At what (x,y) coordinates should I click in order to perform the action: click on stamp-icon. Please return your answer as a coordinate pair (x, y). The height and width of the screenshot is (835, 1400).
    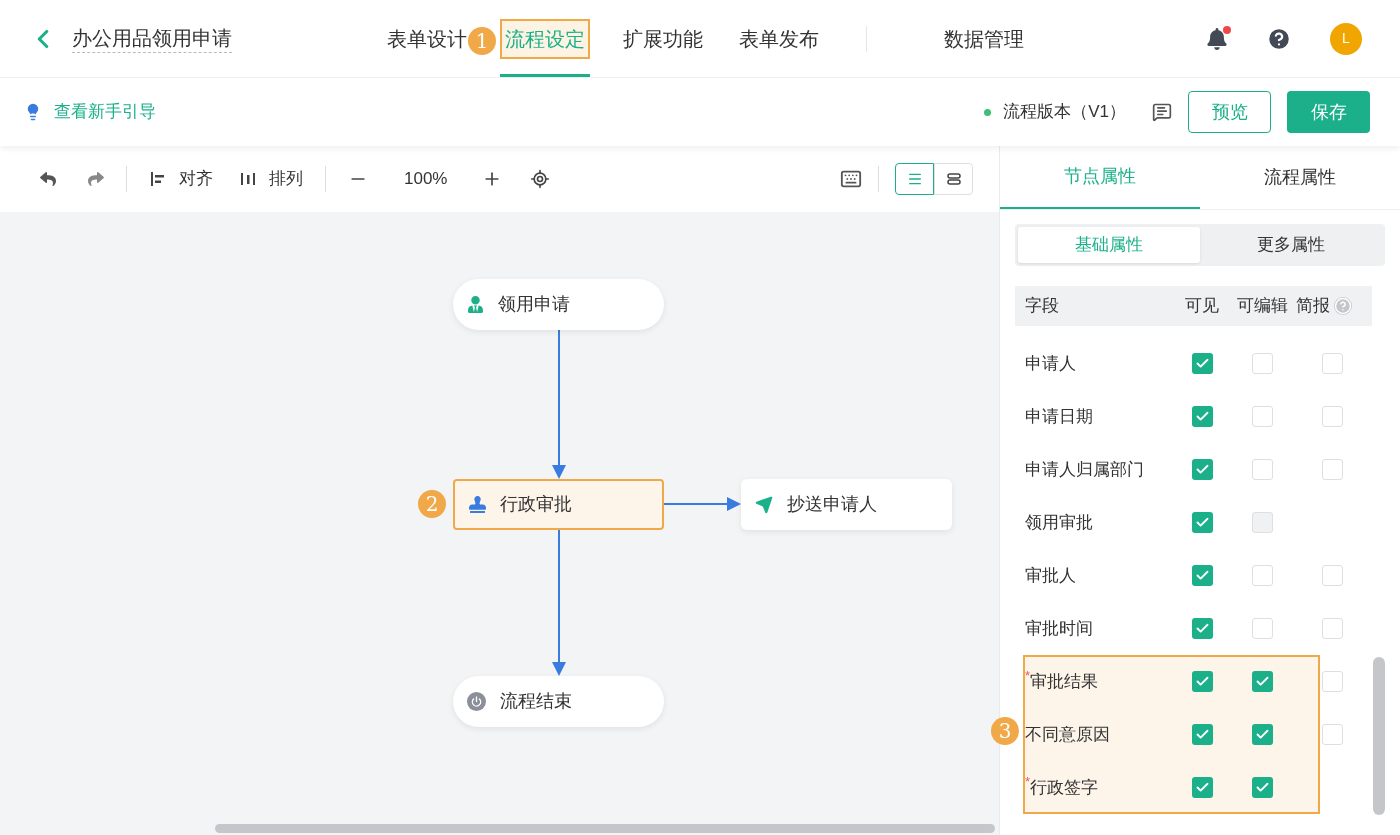
    Looking at the image, I should click on (477, 504).